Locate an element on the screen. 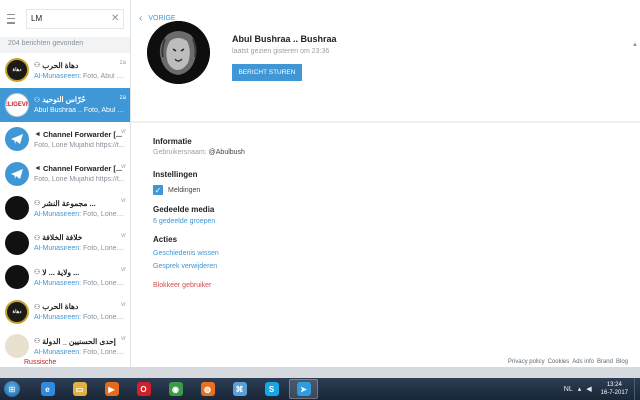 The height and width of the screenshot is (400, 640). chat-date: za is located at coordinates (122, 97).